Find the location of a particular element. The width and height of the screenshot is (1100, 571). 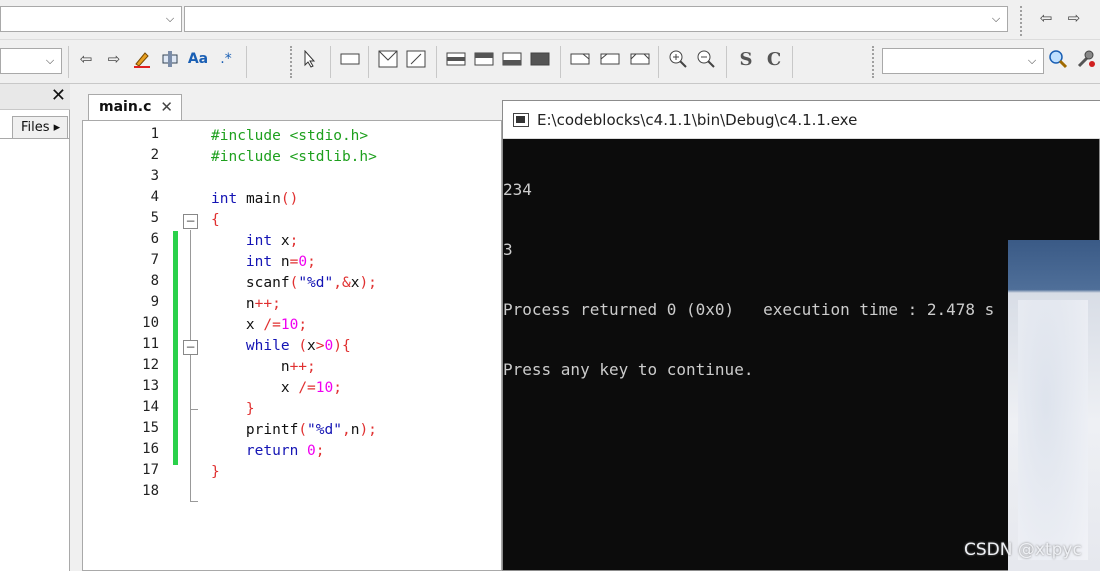

watermark: CSDN @xtpyc is located at coordinates (1023, 550).